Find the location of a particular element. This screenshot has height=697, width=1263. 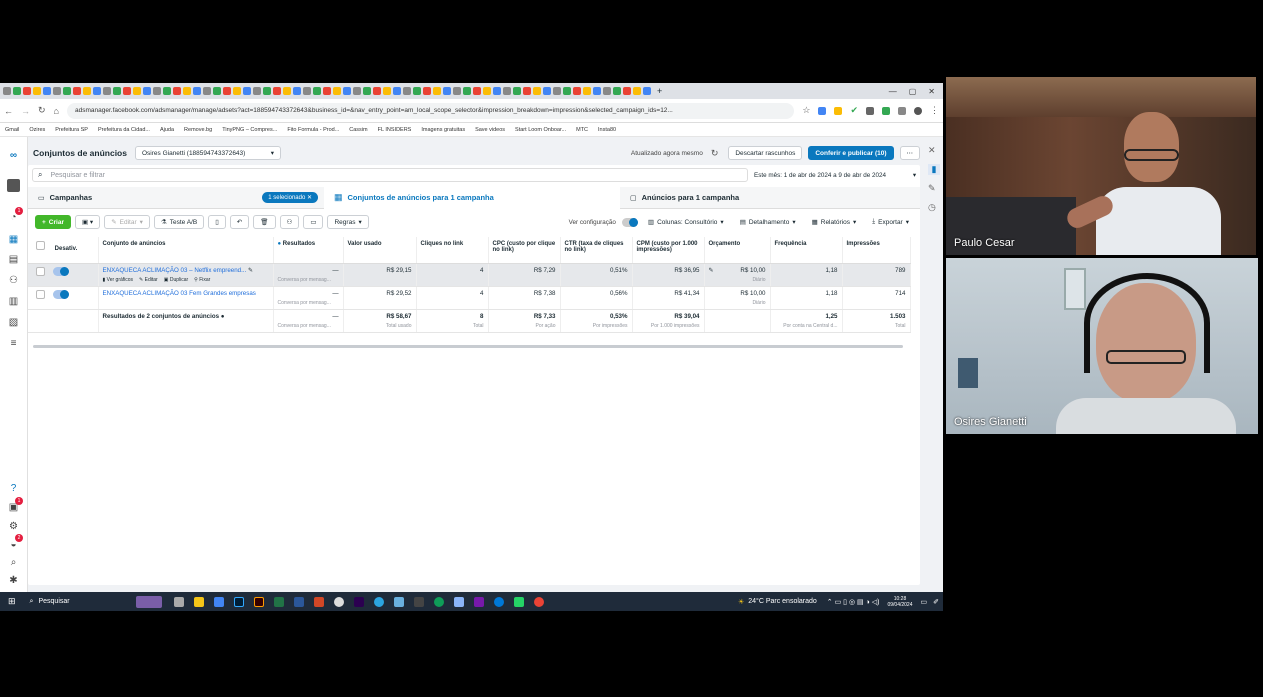

weather-widget: ☀ 24°C Parc ensolarado is located at coordinates (777, 602).